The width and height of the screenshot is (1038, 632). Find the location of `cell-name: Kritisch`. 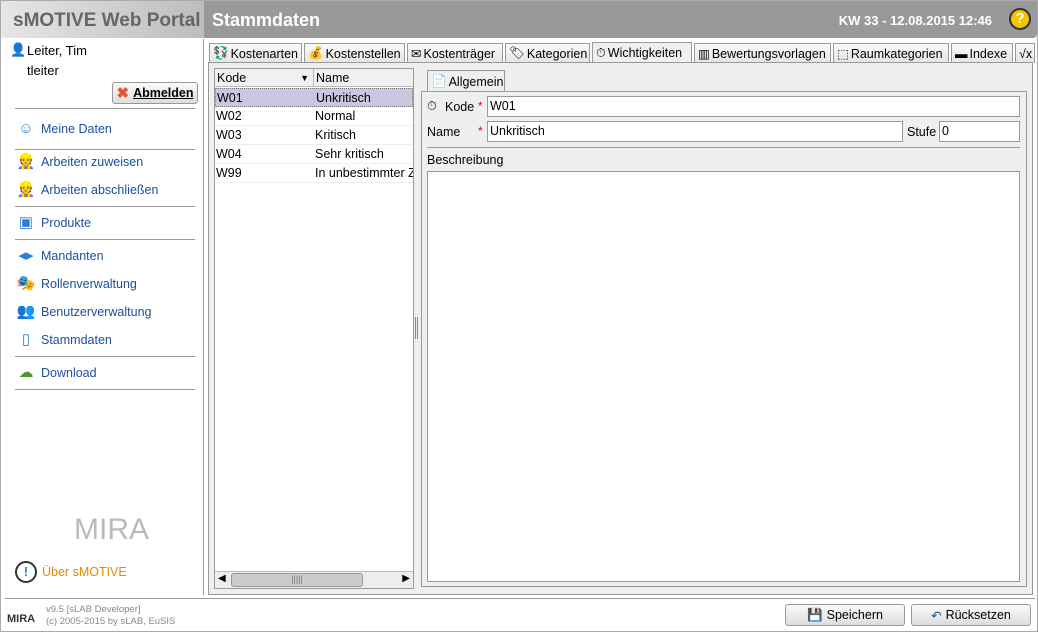

cell-name: Kritisch is located at coordinates (335, 135).